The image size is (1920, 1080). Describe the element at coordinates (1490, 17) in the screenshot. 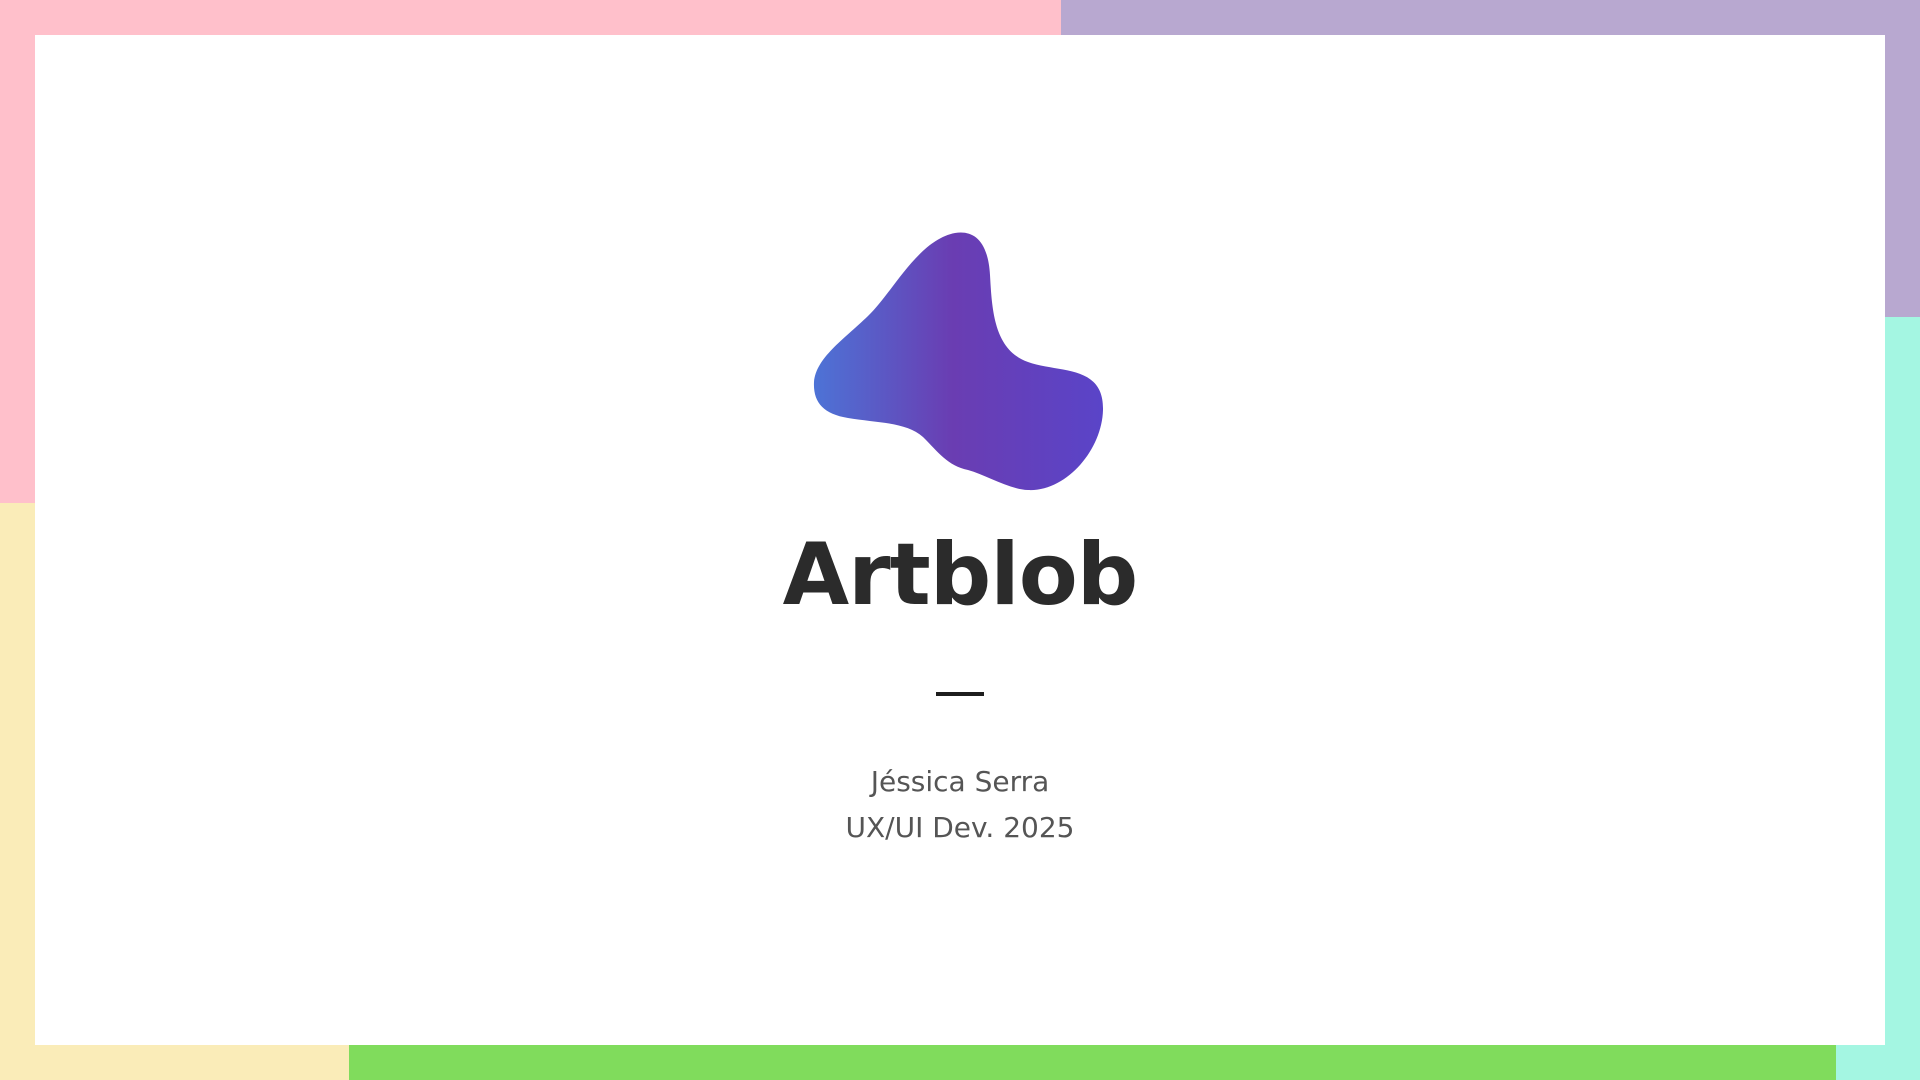

I see `frame-band-top-right` at that location.